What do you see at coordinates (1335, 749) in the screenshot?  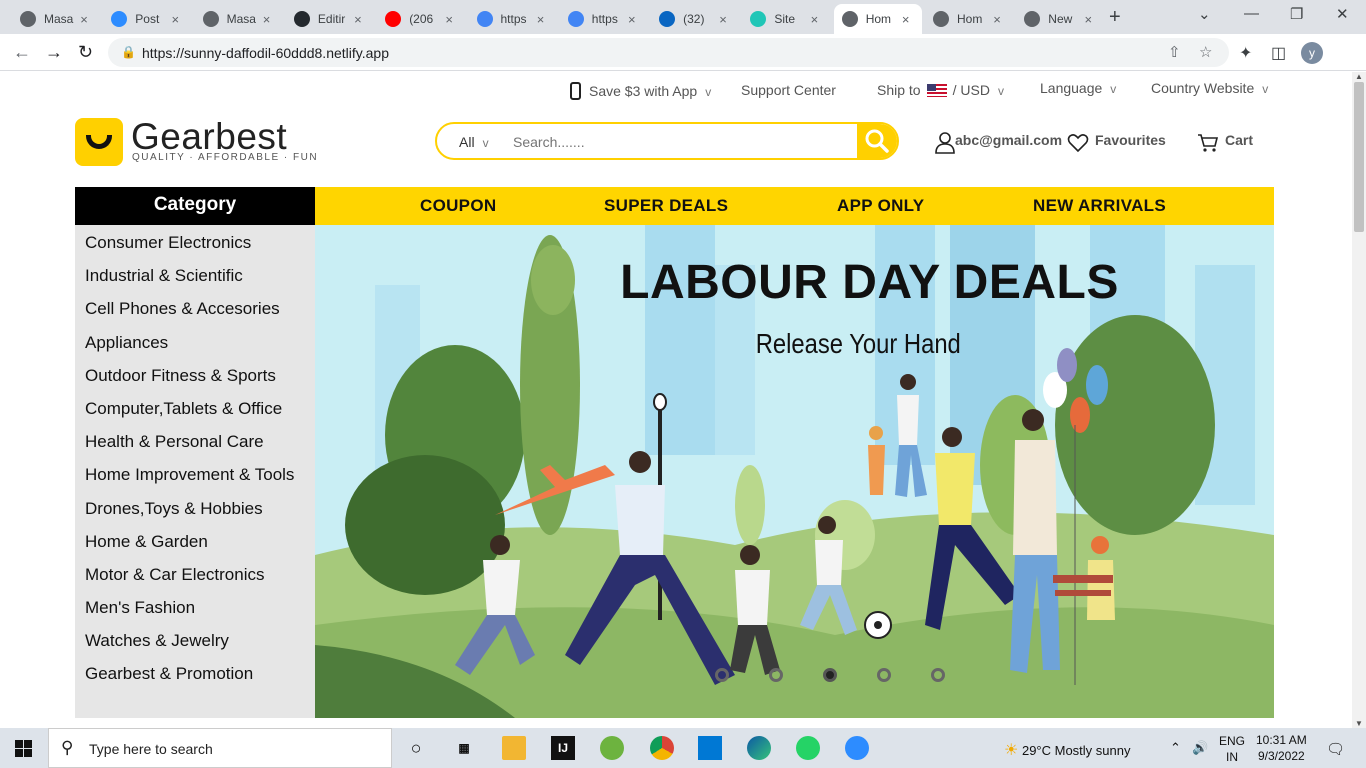 I see `notification-icon: 🗨` at bounding box center [1335, 749].